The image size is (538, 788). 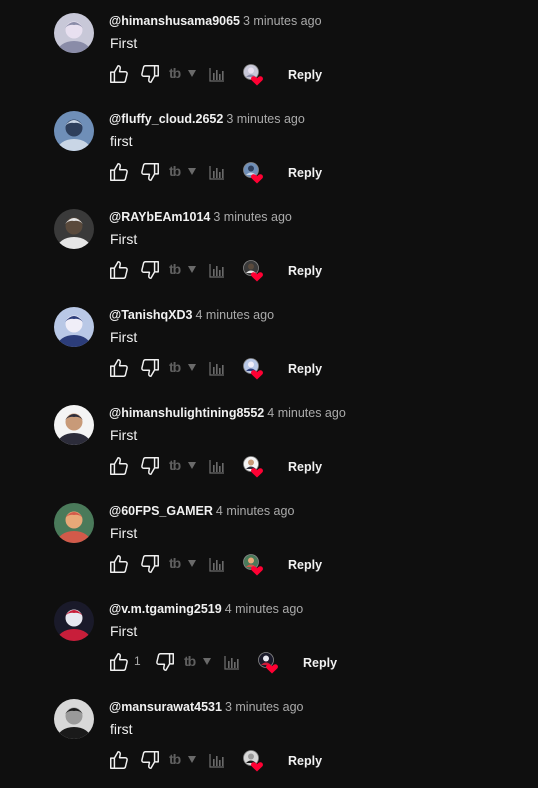 I want to click on dark-hair-avatar, so click(x=74, y=719).